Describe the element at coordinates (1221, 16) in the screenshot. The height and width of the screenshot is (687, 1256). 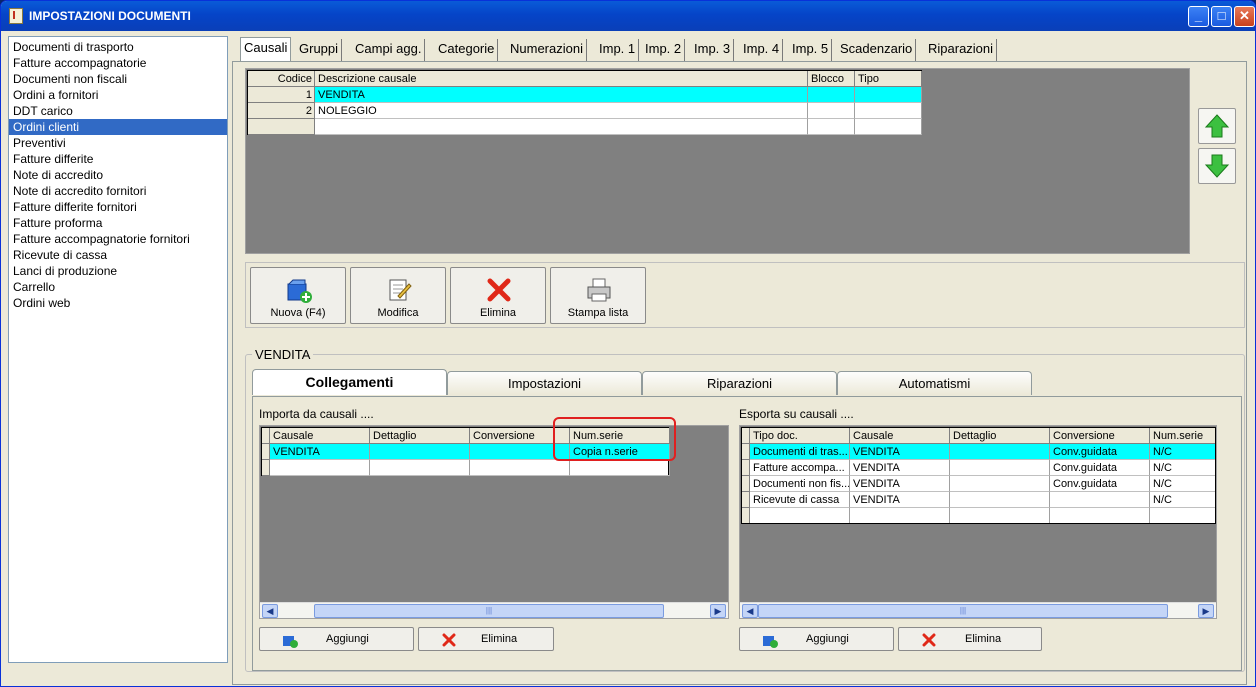
I see `maximize-button: □` at that location.